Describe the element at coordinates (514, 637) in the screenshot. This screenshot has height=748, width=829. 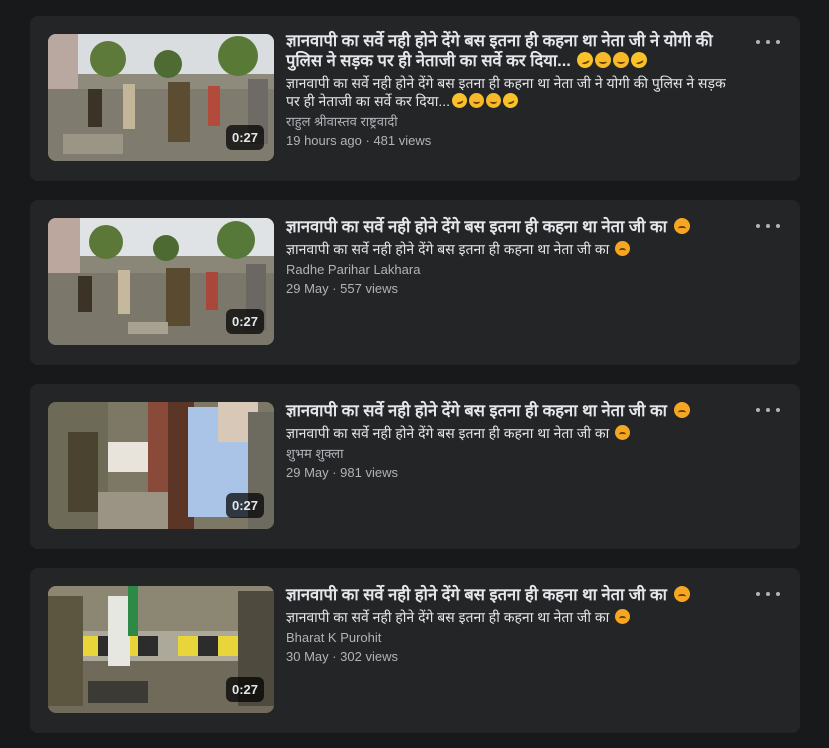
I see `video-author: Bharat K Purohit` at that location.